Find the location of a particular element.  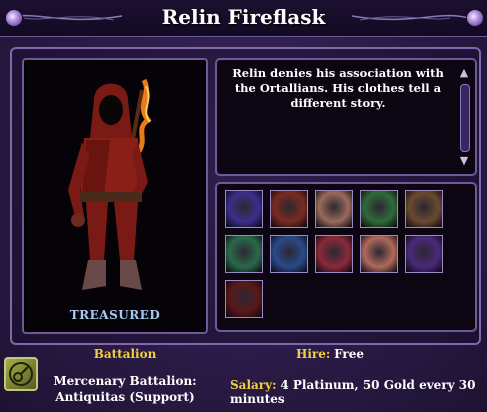

right-scroll-ornament is located at coordinates (410, 17).